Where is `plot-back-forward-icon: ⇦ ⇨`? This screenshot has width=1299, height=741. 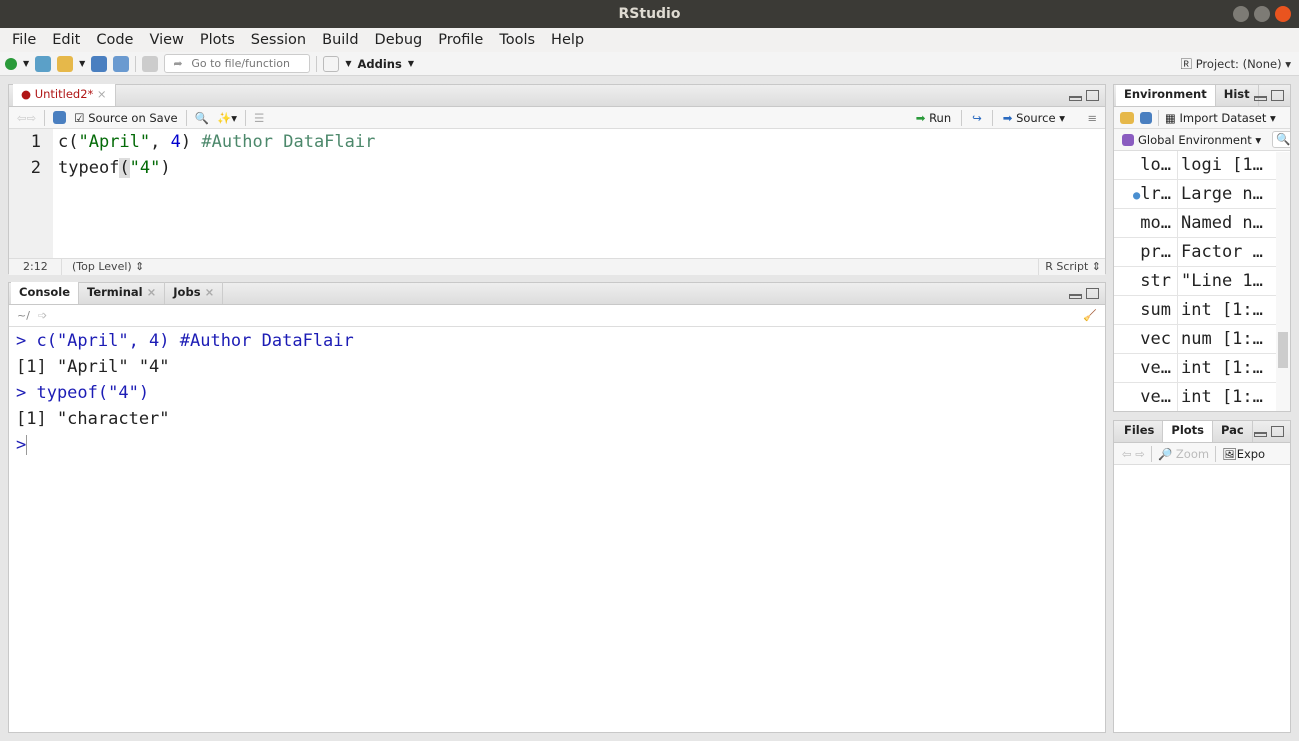
plot-back-forward-icon: ⇦ ⇨ is located at coordinates (1133, 454).